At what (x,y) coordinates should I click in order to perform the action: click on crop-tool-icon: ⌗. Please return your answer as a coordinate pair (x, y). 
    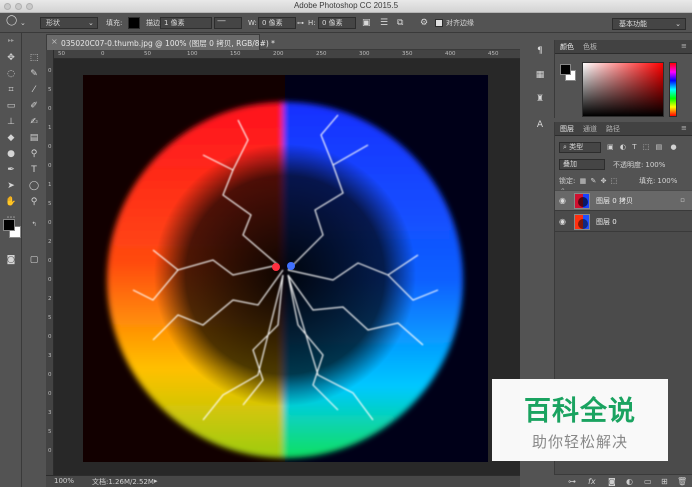
    Looking at the image, I should click on (11, 90).